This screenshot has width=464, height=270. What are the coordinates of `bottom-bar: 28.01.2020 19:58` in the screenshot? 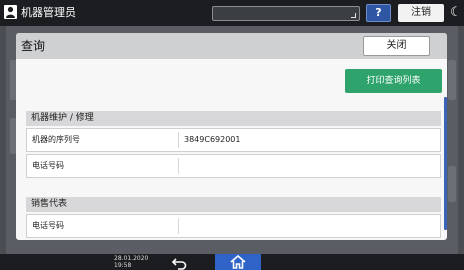 It's located at (232, 262).